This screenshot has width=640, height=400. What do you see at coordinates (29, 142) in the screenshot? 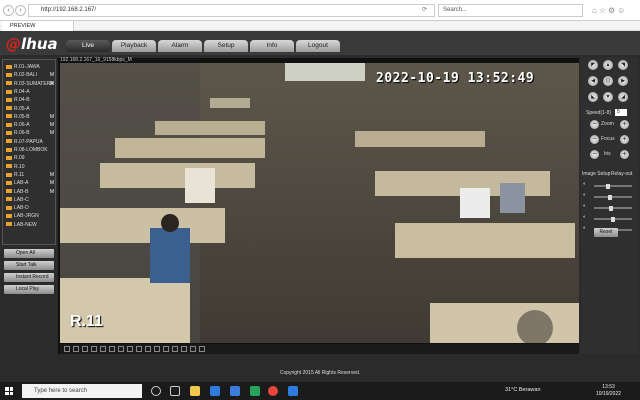
I see `channel-item: R.07-PAPUA` at bounding box center [29, 142].